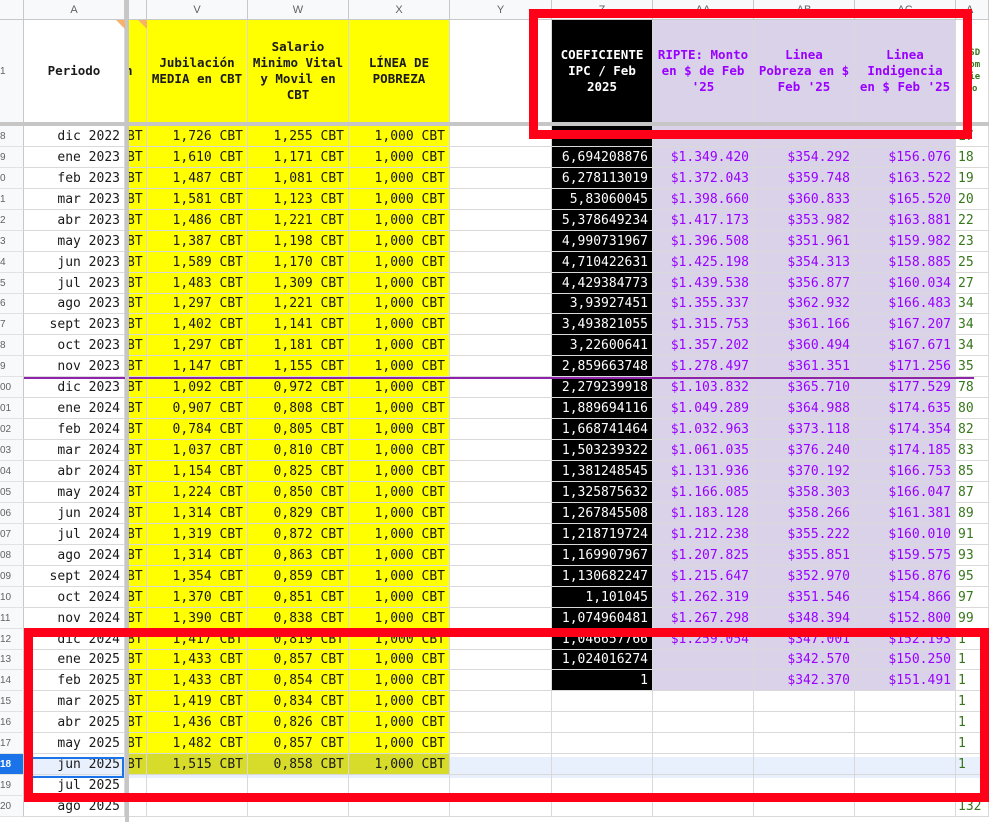 The width and height of the screenshot is (989, 822). I want to click on cell-v: 1,482 CBT, so click(197, 743).